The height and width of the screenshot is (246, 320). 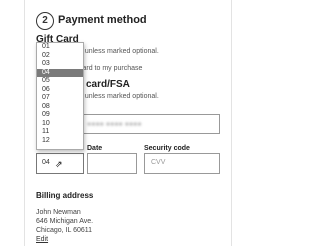 I want to click on month-option: 03, so click(x=60, y=64).